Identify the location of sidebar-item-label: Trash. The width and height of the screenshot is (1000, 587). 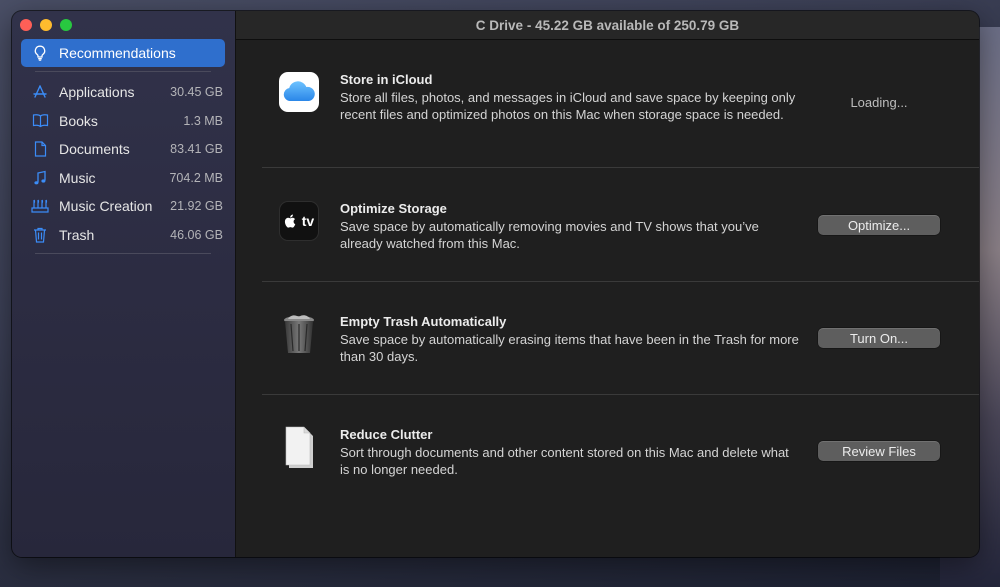
(77, 234).